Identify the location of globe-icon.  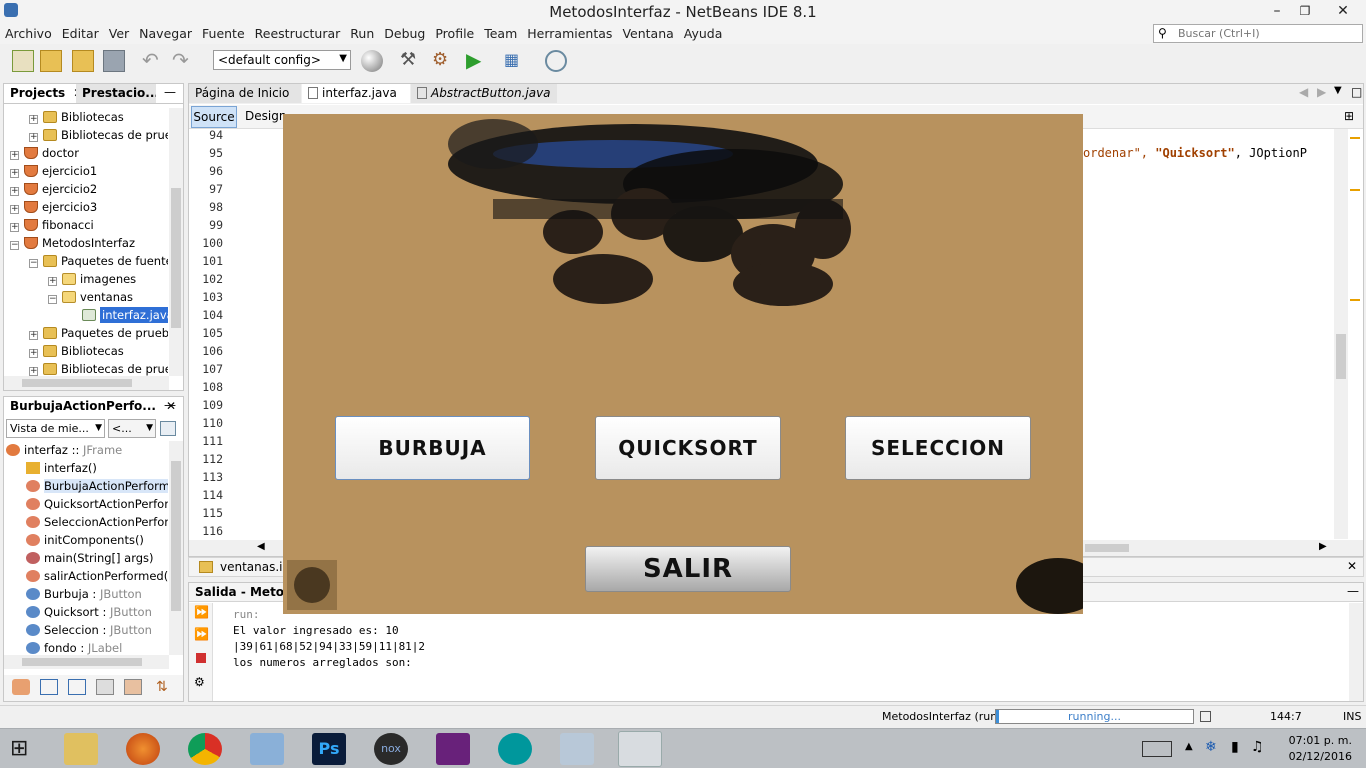
(372, 61).